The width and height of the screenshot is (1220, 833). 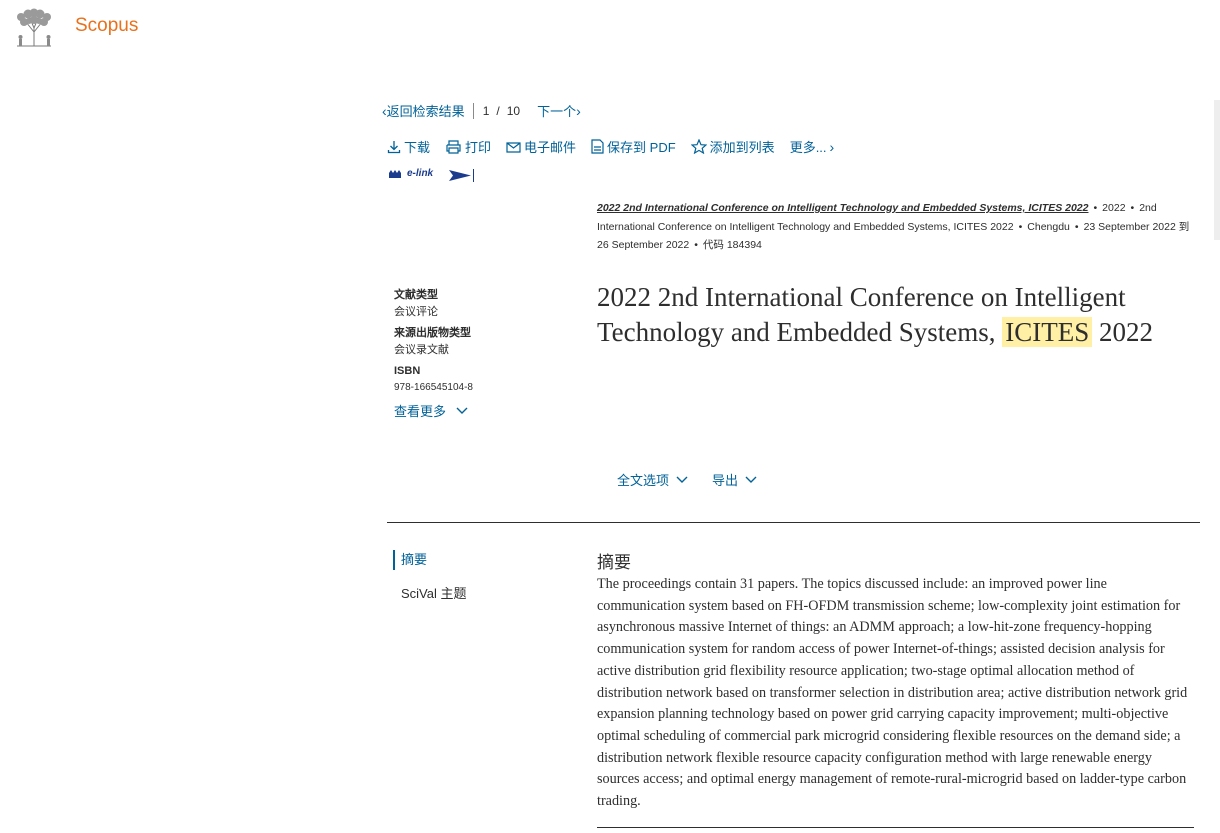 I want to click on conference-location: Chengdu, so click(x=1048, y=226).